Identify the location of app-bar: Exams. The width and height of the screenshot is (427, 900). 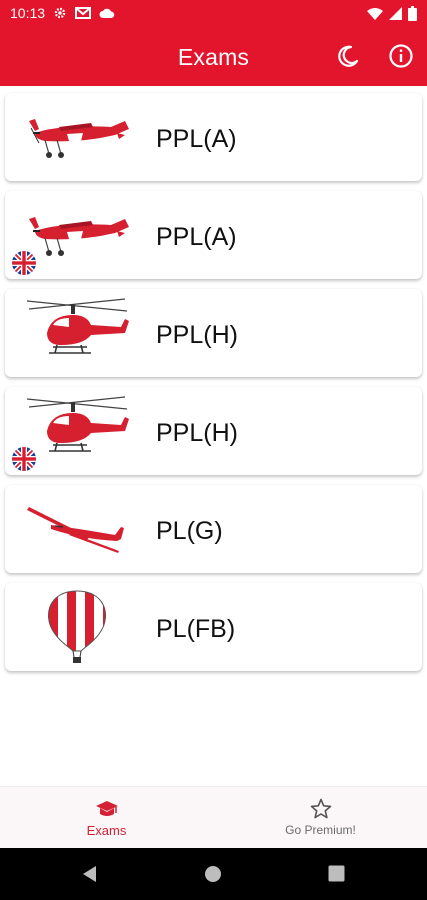
(213, 56).